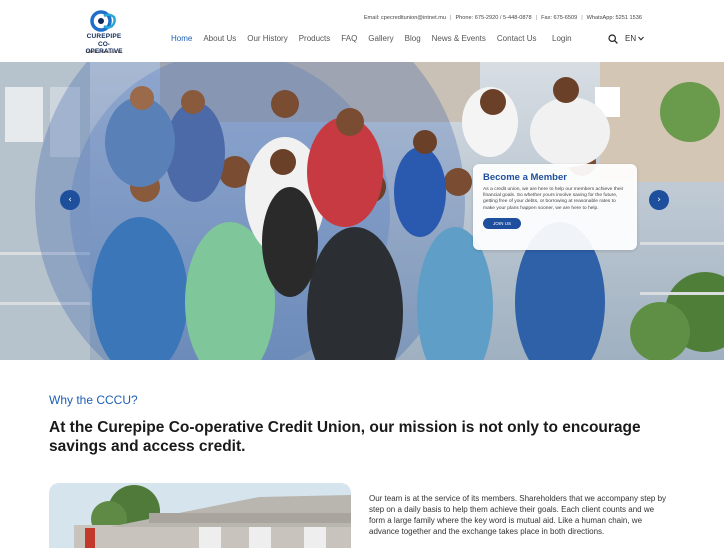 The image size is (724, 548). I want to click on logo-name-line1: CUREPIPE, so click(104, 36).